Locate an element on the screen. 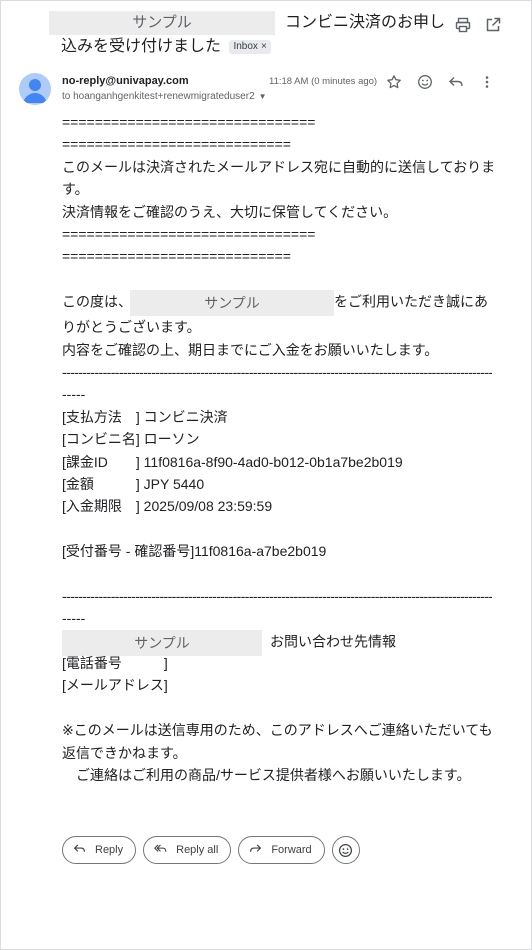 This screenshot has width=532, height=950. emoji-reaction-button is located at coordinates (345, 850).